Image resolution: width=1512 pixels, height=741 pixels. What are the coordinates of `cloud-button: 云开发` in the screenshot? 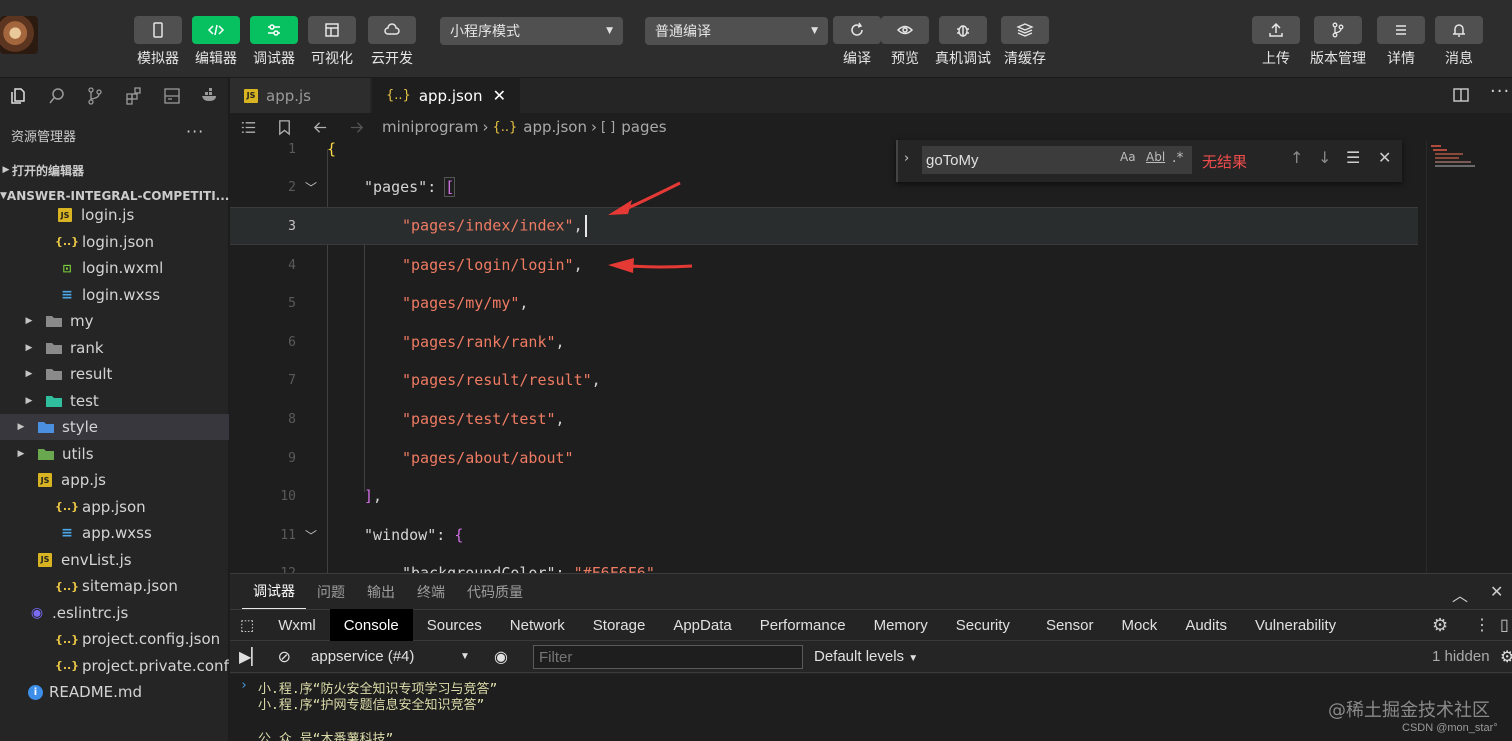 It's located at (392, 42).